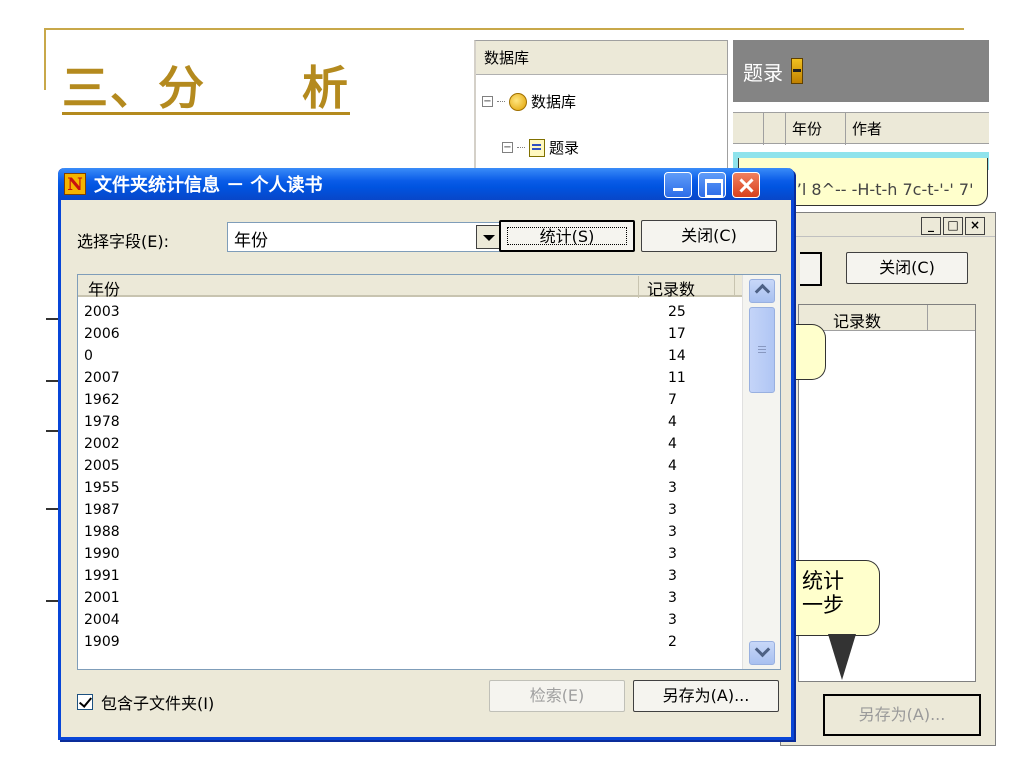 This screenshot has height=768, width=1024. What do you see at coordinates (953, 226) in the screenshot?
I see `maximize-icon: □` at bounding box center [953, 226].